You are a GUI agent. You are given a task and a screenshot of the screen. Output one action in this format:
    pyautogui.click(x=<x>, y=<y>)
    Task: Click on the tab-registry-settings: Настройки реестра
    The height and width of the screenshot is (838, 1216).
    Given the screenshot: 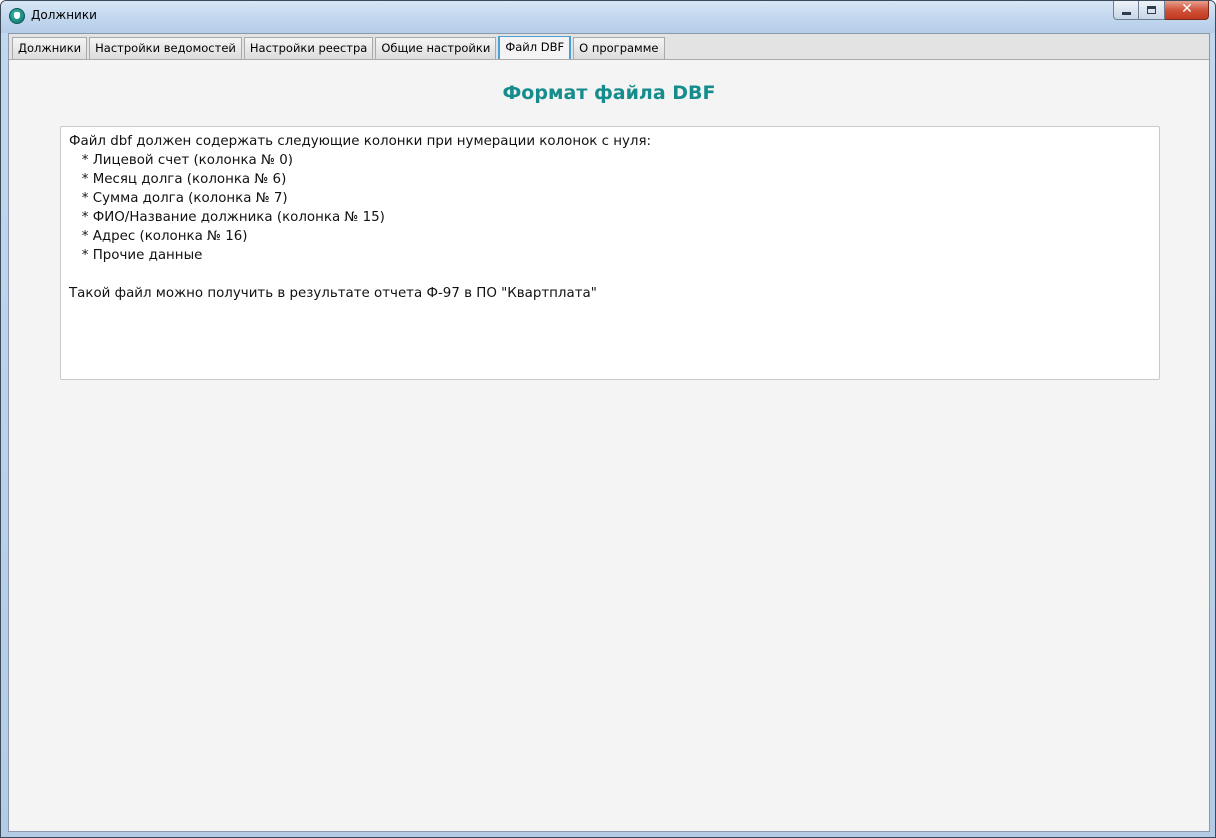 What is the action you would take?
    pyautogui.click(x=308, y=48)
    